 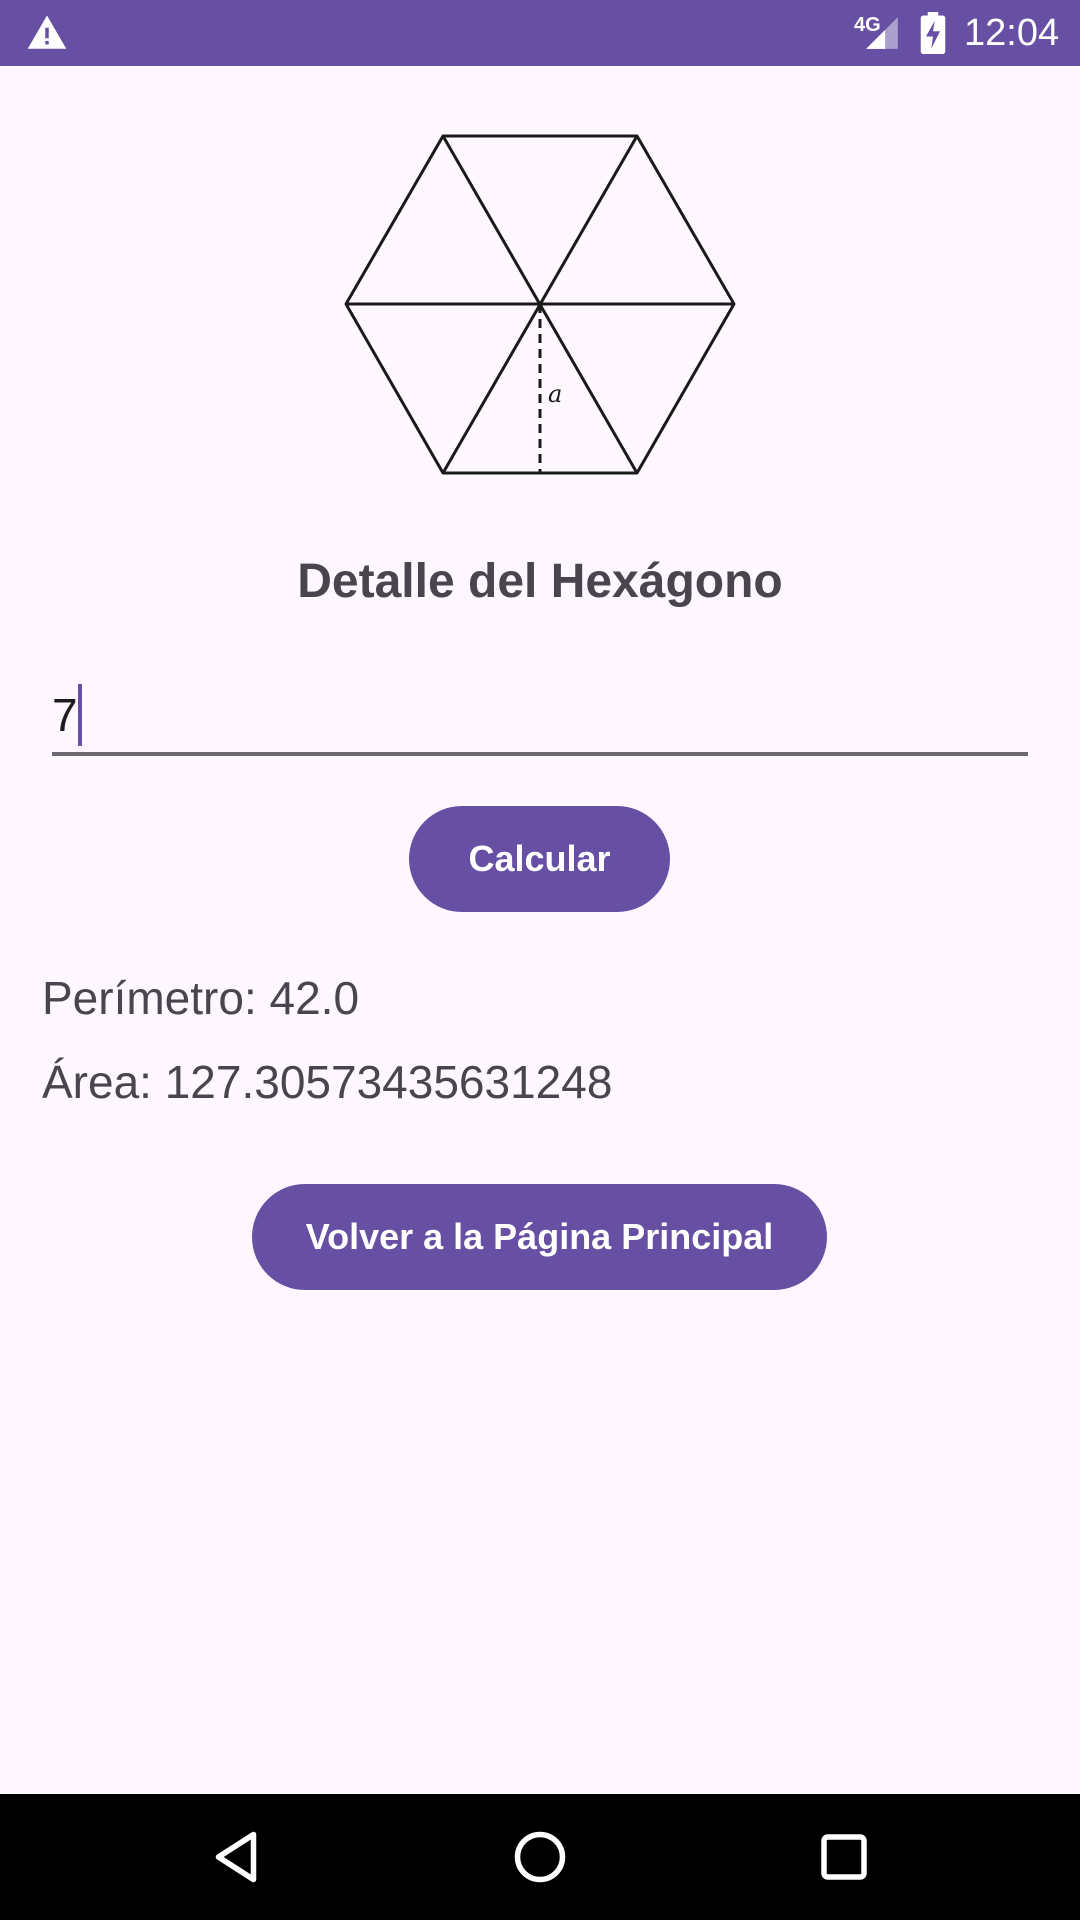 I want to click on back-to-main-button: Volver a la Página Principal, so click(x=539, y=1237).